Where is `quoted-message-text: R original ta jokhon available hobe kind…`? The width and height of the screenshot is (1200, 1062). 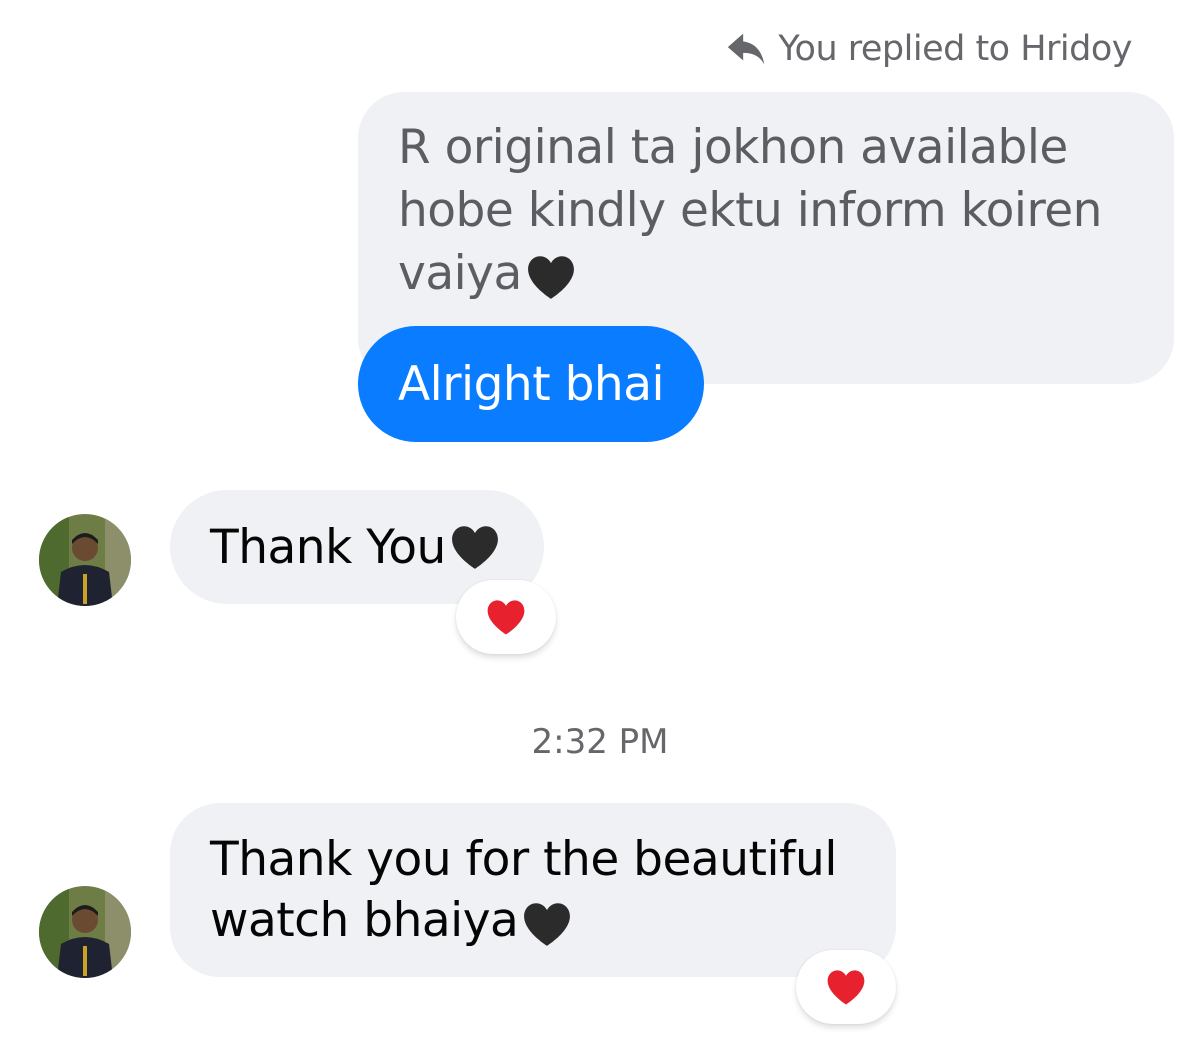
quoted-message-text: R original ta jokhon available hobe kind… is located at coordinates (750, 210).